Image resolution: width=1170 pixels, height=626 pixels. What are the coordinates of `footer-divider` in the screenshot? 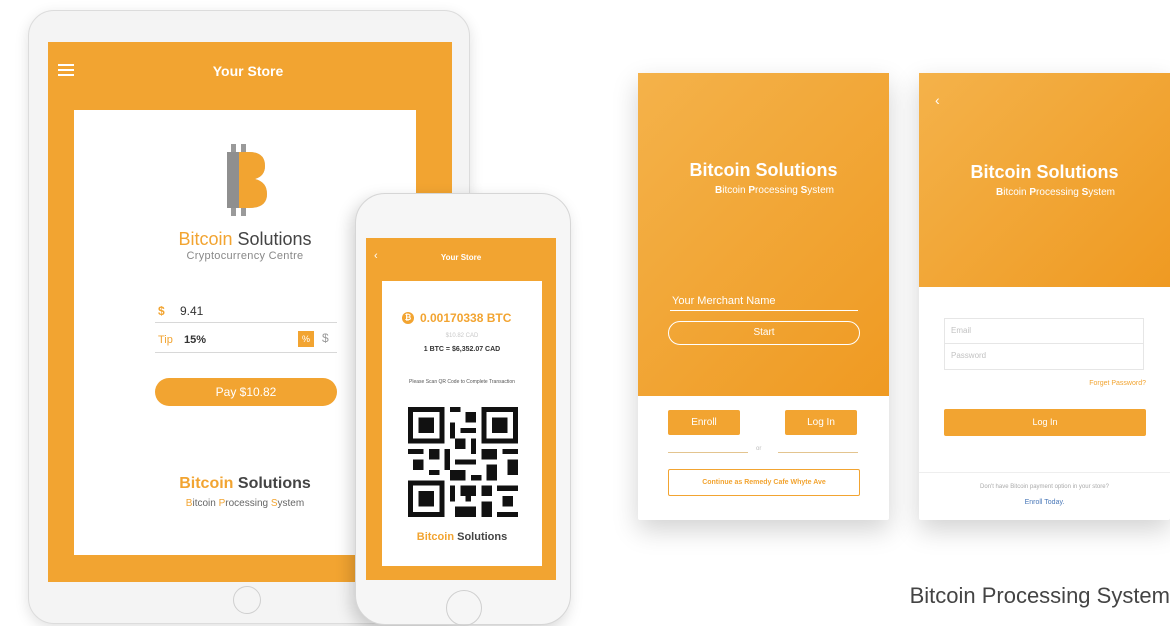 It's located at (1044, 472).